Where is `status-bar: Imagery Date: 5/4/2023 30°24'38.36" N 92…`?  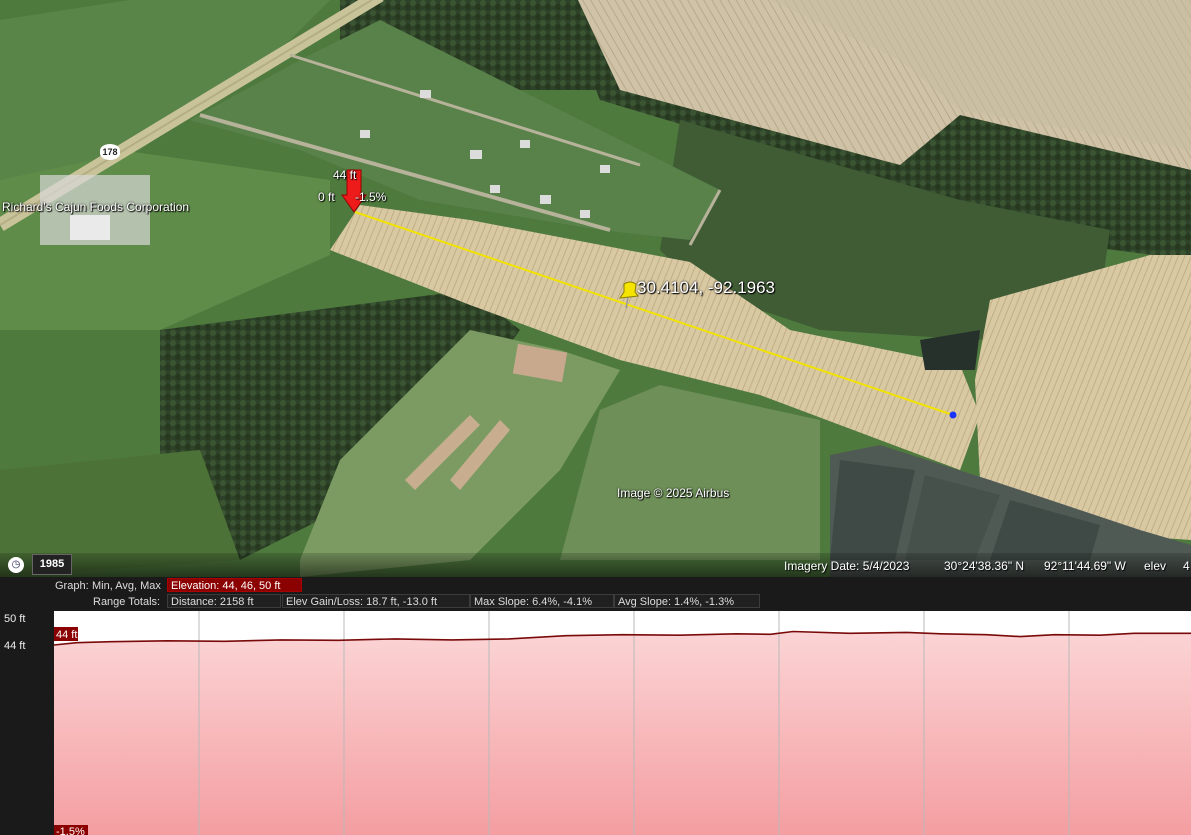 status-bar: Imagery Date: 5/4/2023 30°24'38.36" N 92… is located at coordinates (595, 565).